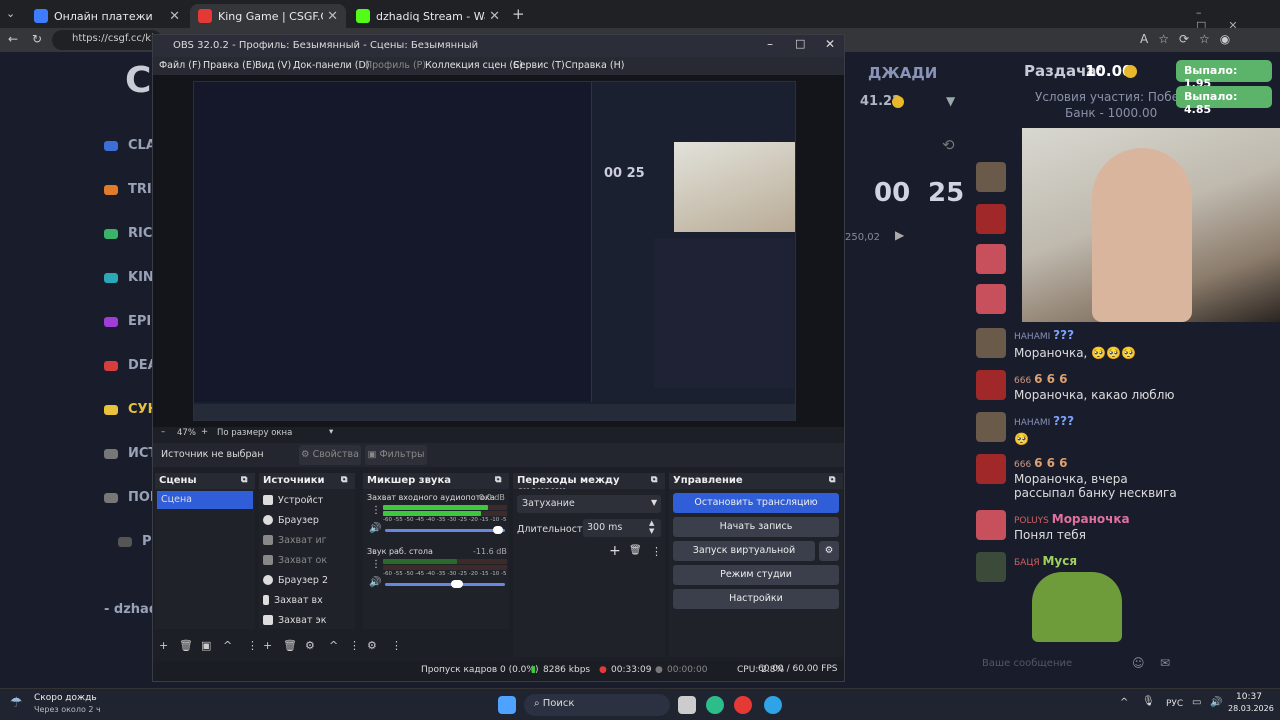 This screenshot has height=720, width=1280. Describe the element at coordinates (743, 705) in the screenshot. I see `obs-app-icon` at that location.